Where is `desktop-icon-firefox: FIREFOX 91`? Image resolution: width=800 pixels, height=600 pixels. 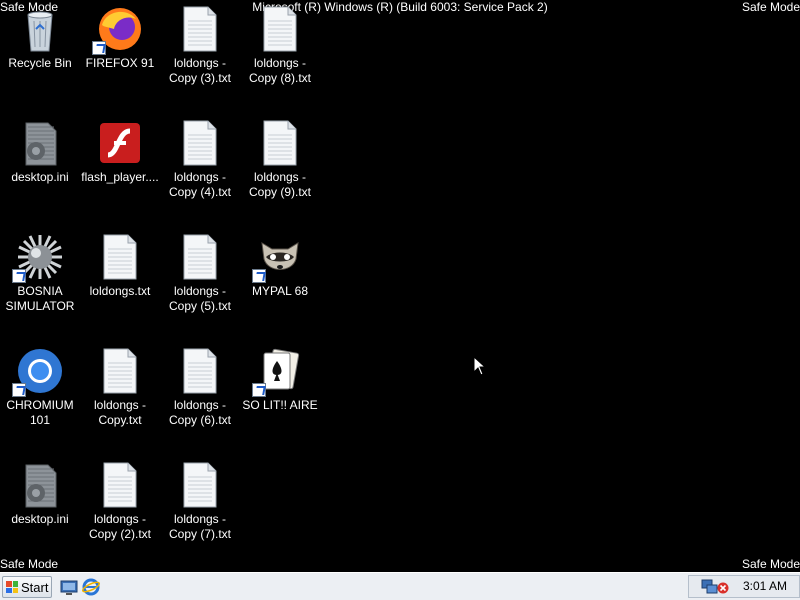 desktop-icon-firefox: FIREFOX 91 is located at coordinates (120, 55).